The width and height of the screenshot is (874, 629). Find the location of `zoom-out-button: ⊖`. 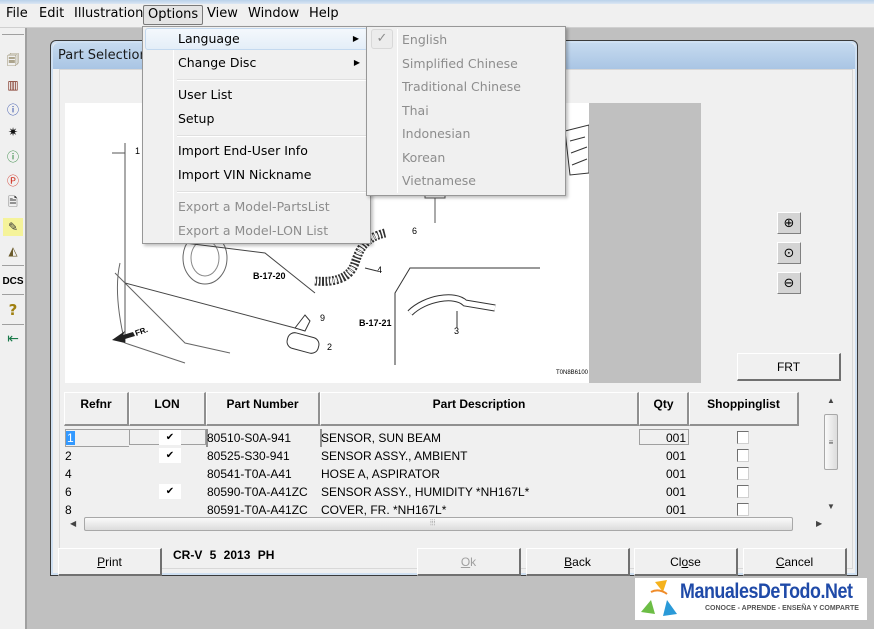

zoom-out-button: ⊖ is located at coordinates (789, 283).